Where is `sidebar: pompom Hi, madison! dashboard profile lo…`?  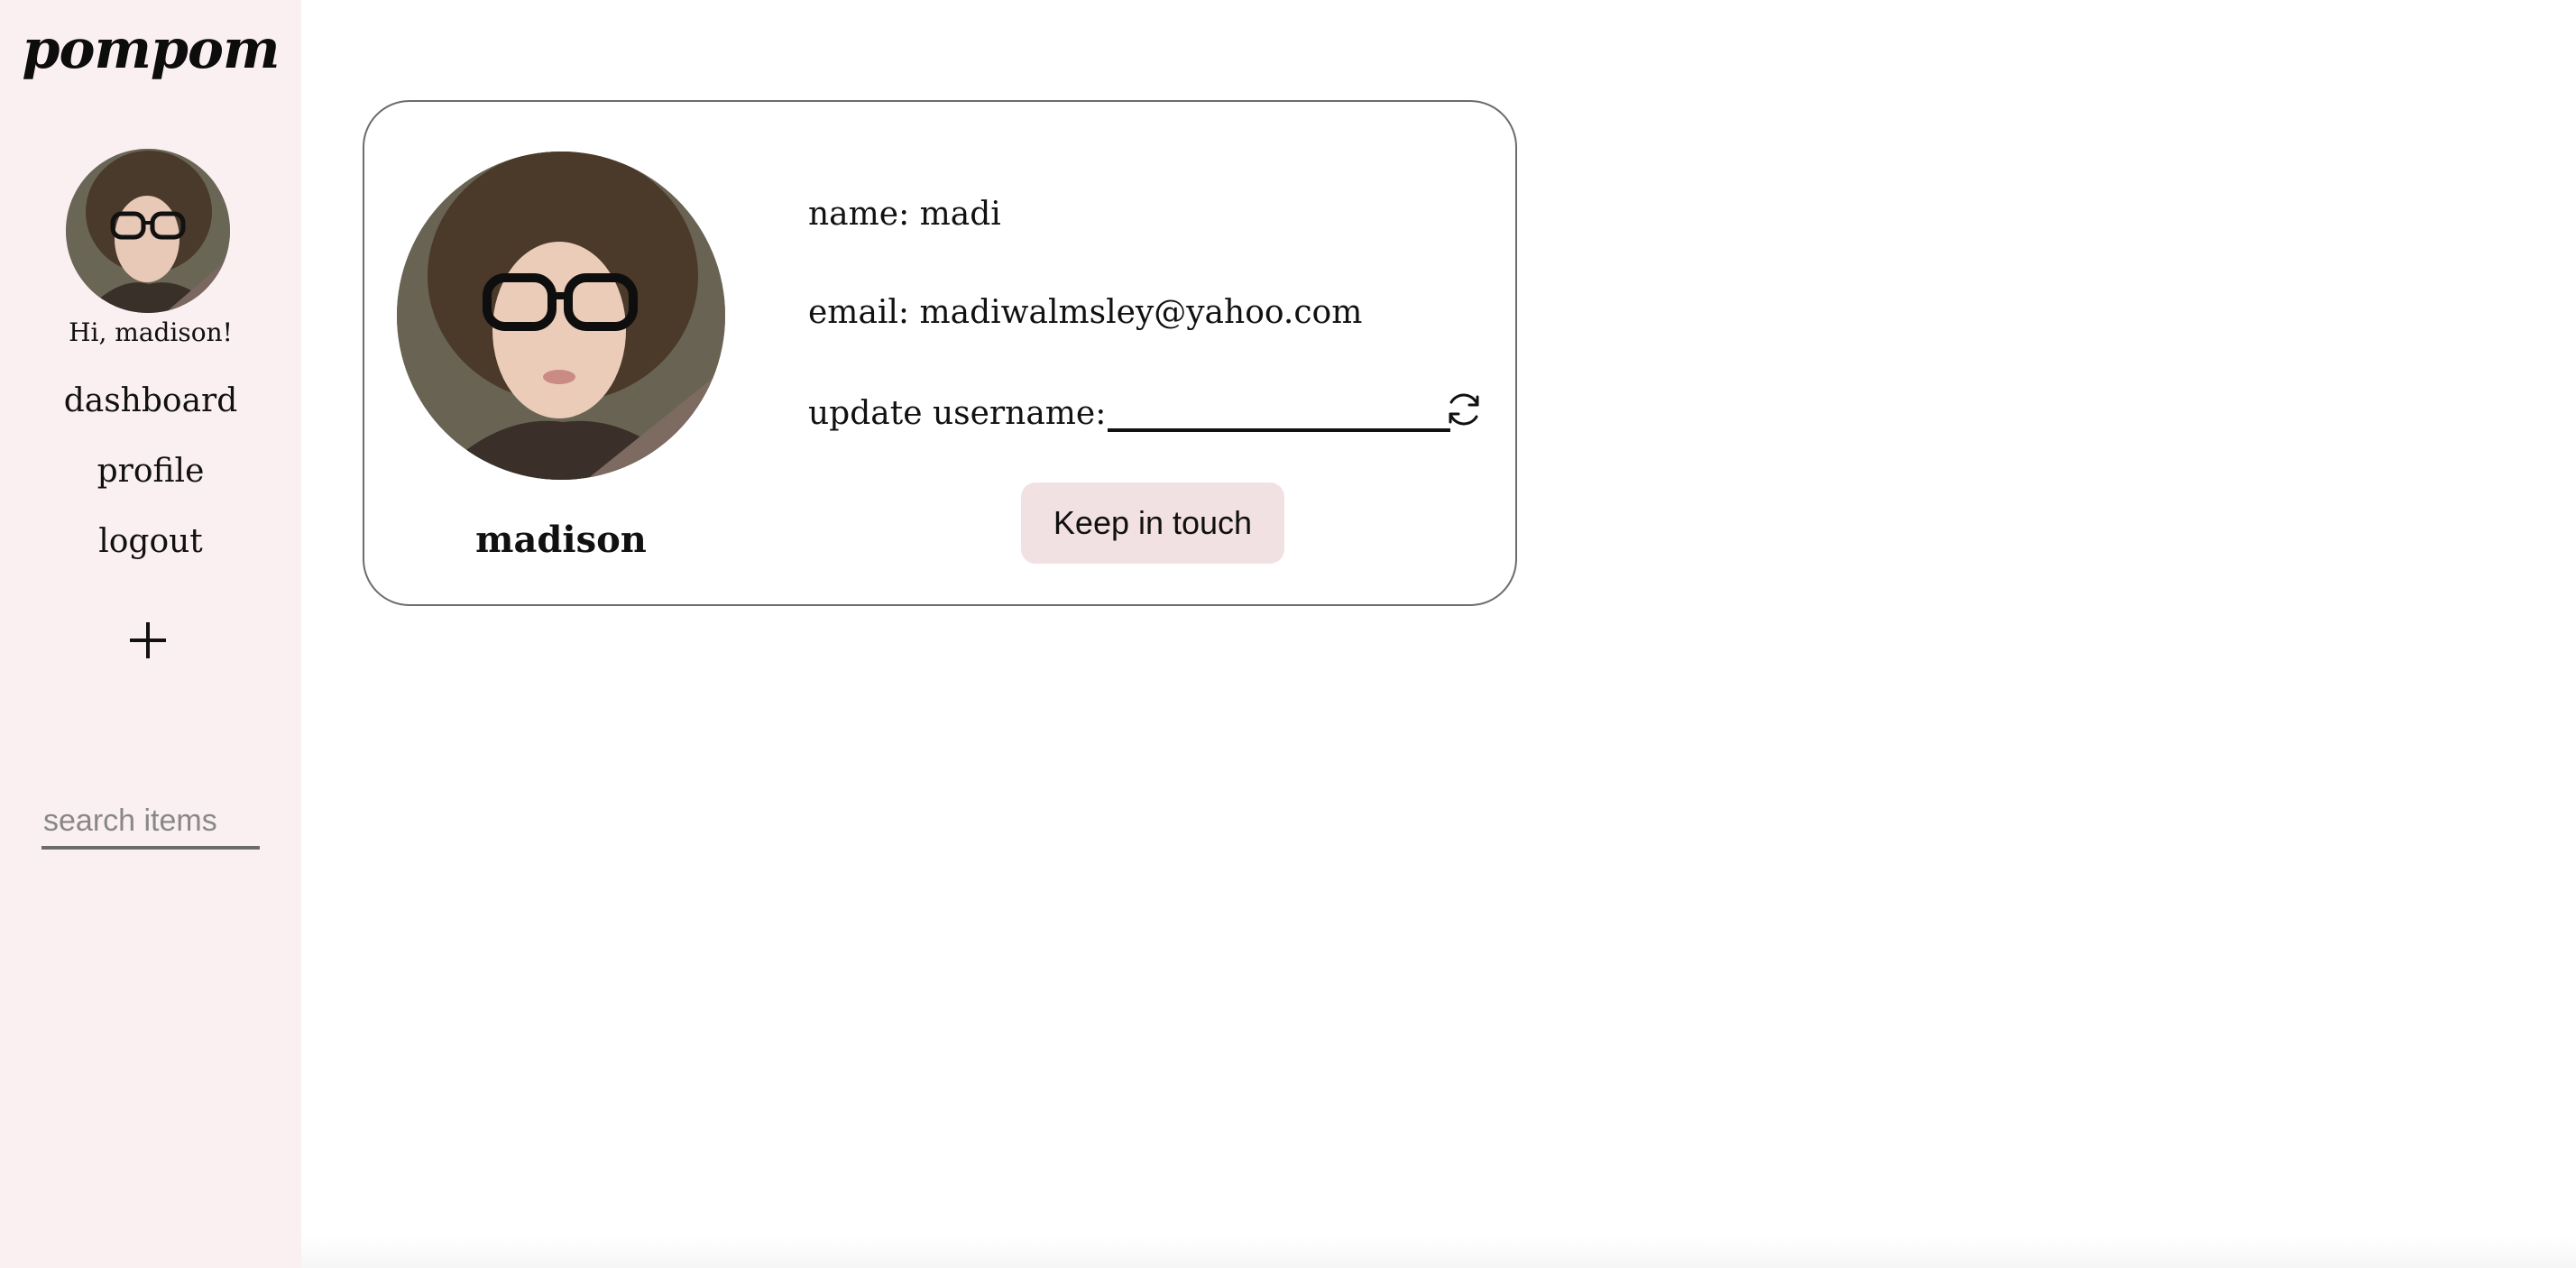 sidebar: pompom Hi, madison! dashboard profile lo… is located at coordinates (150, 634).